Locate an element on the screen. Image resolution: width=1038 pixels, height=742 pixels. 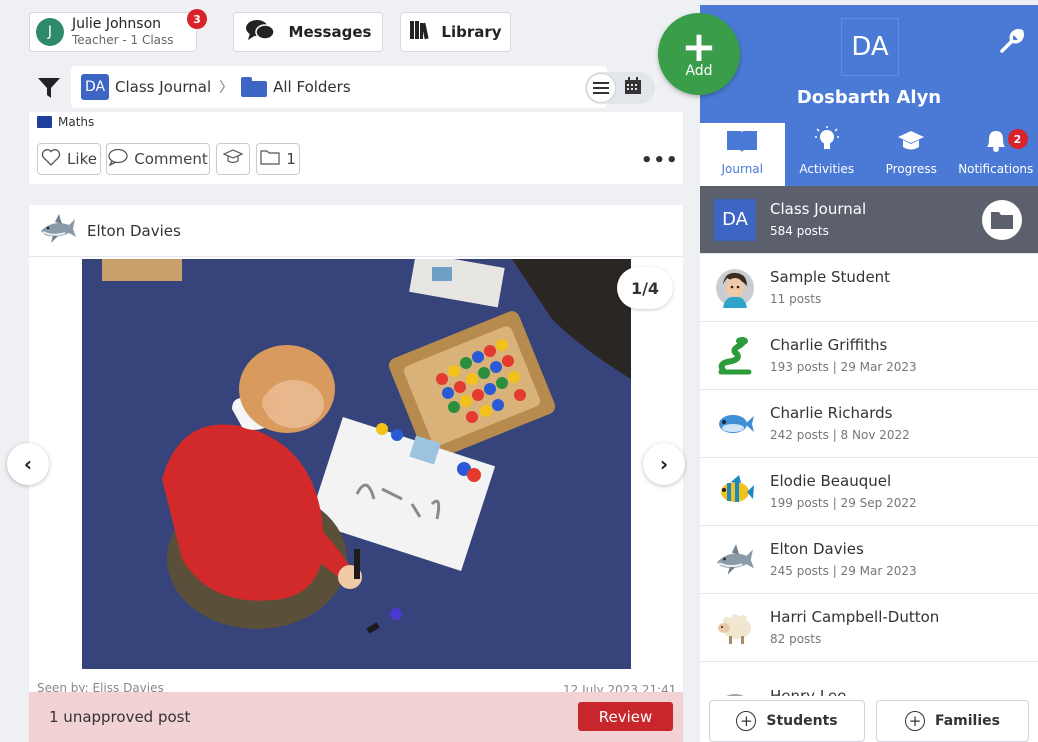
class-name: Dosbarth Alyn is located at coordinates (869, 97).